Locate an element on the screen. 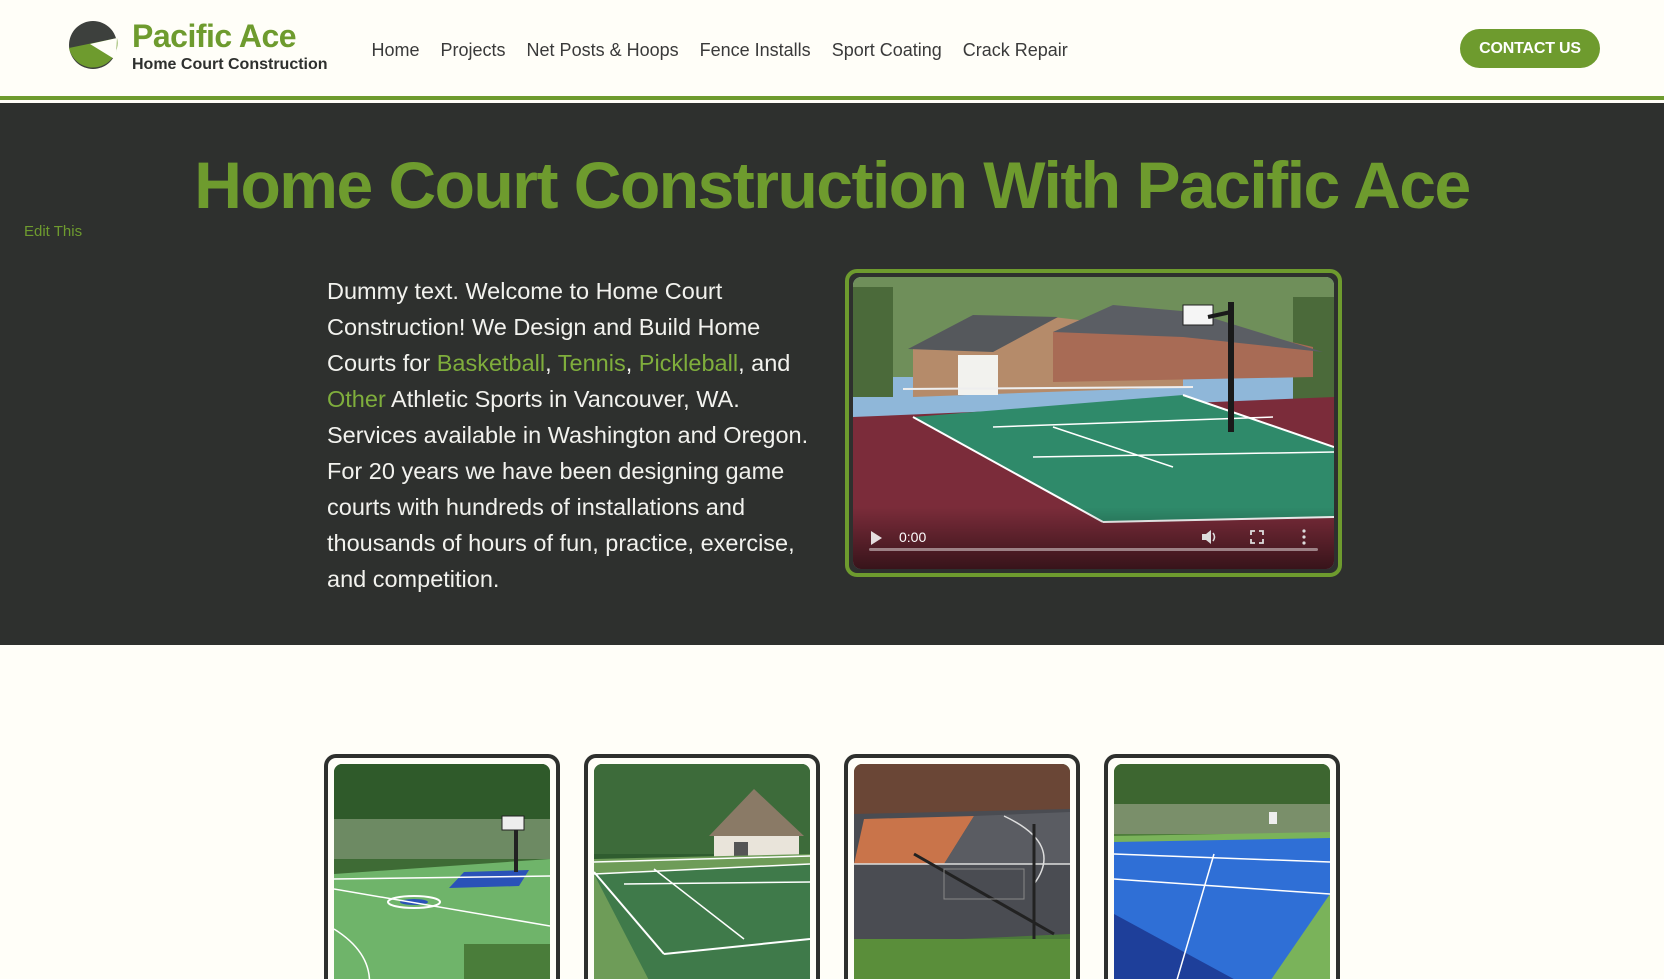 Image resolution: width=1664 pixels, height=979 pixels. video-controls: 0:00 is located at coordinates (1093, 538).